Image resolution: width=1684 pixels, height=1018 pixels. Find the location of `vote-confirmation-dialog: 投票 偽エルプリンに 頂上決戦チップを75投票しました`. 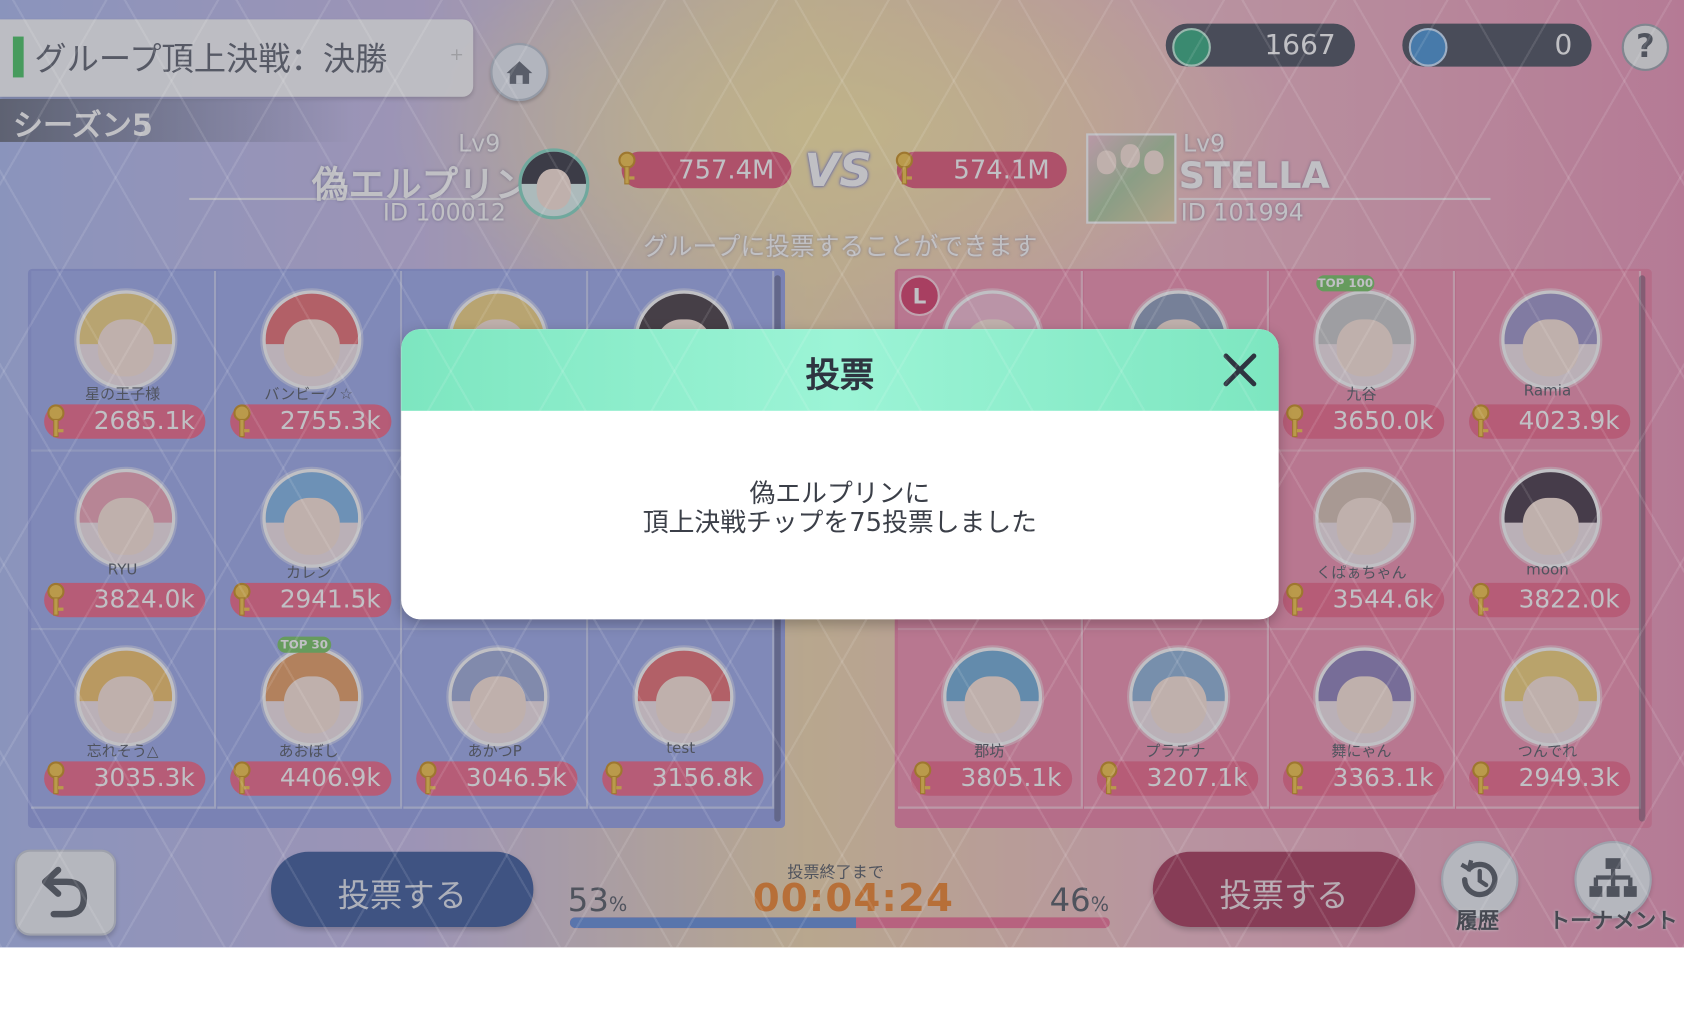

vote-confirmation-dialog: 投票 偽エルプリンに 頂上決戦チップを75投票しました is located at coordinates (840, 474).